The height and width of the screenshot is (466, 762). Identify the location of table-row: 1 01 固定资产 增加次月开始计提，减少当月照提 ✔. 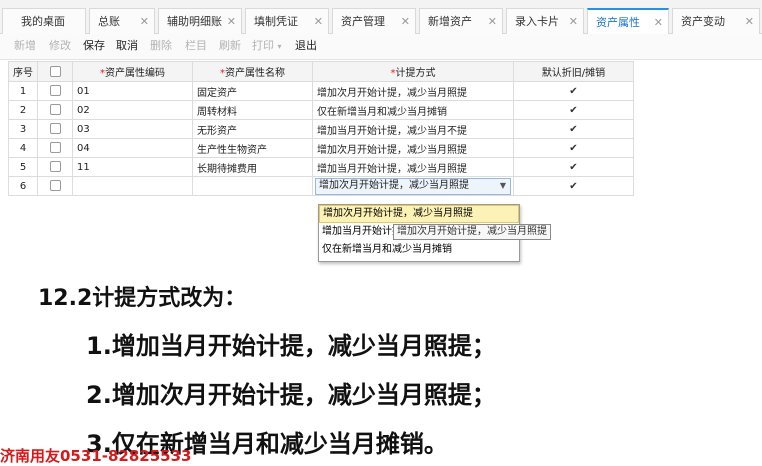
(321, 91).